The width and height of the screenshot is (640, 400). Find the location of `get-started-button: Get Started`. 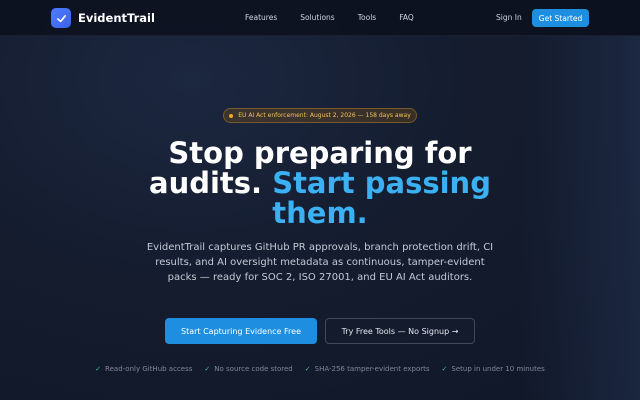

get-started-button: Get Started is located at coordinates (560, 18).